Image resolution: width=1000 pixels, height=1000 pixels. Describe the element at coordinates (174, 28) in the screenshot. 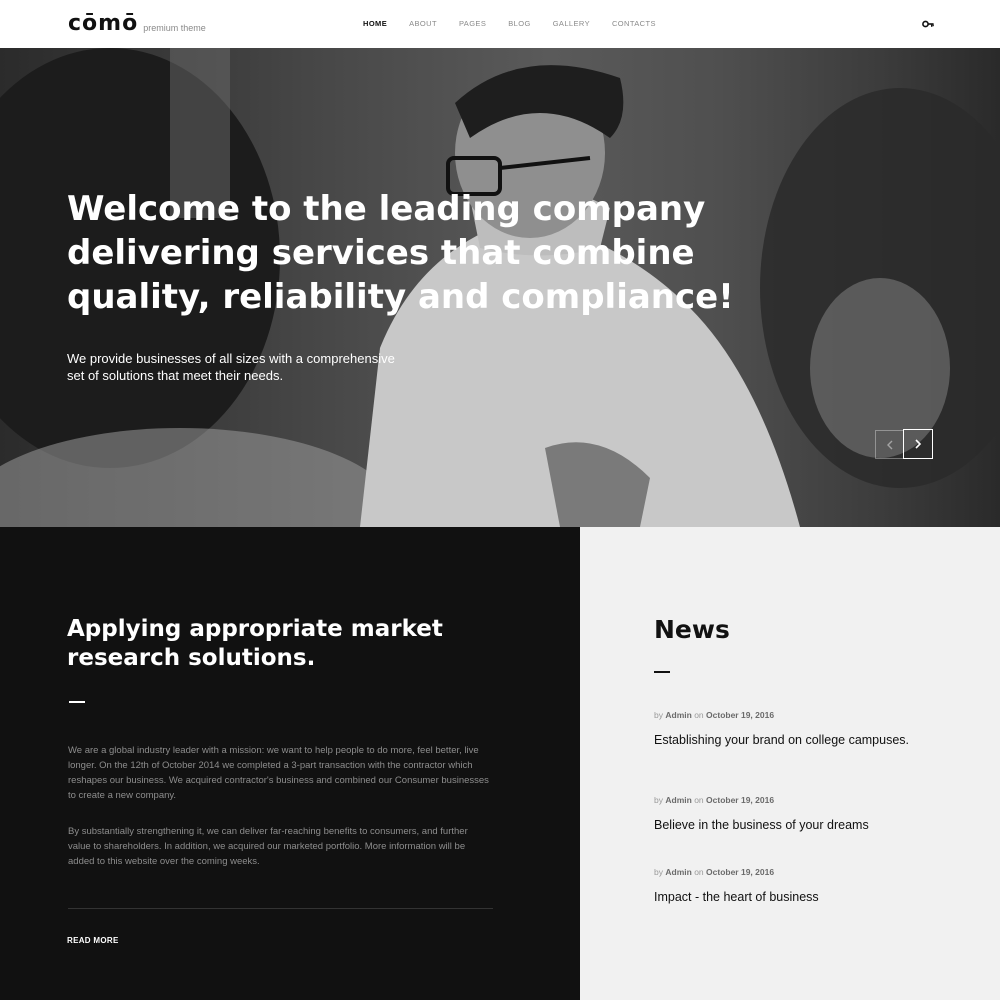

I see `logo-tagline: premium theme` at that location.